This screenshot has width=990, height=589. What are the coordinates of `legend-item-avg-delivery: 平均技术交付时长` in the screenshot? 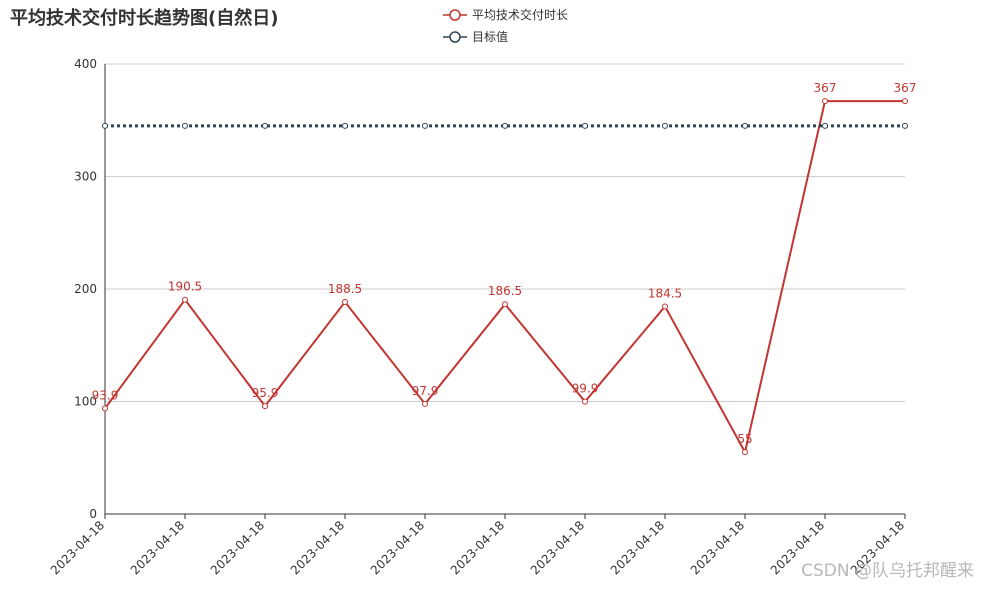 It's located at (505, 14).